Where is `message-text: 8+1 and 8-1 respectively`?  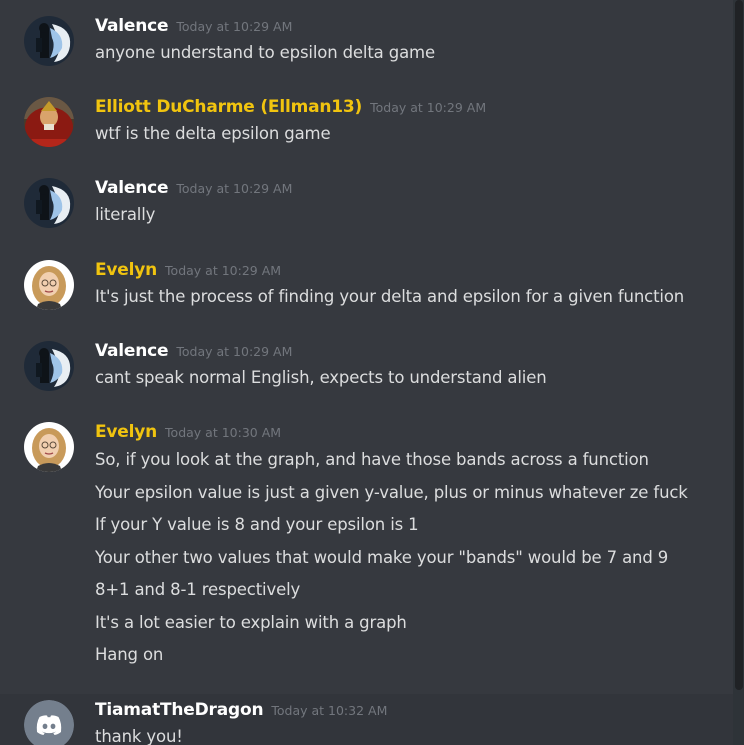 message-text: 8+1 and 8-1 respectively is located at coordinates (198, 589).